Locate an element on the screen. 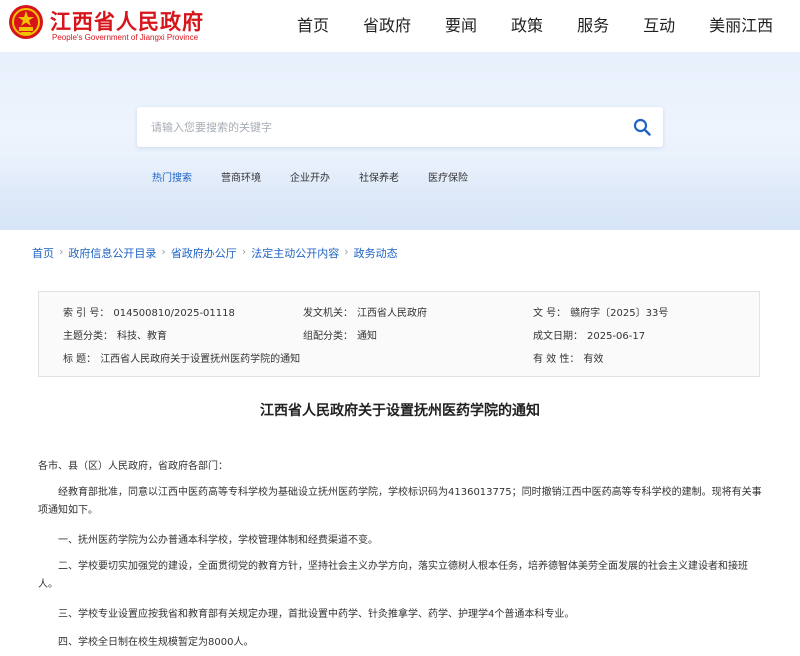 The image size is (800, 656). search-box is located at coordinates (400, 127).